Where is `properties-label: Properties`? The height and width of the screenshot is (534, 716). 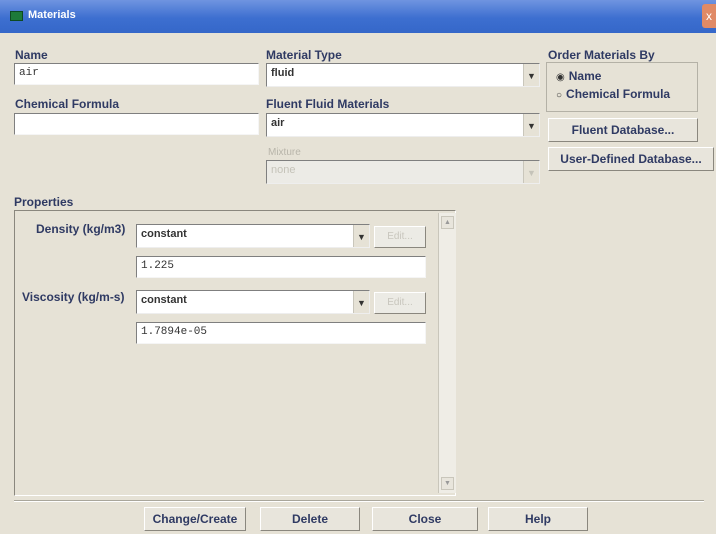
properties-label: Properties is located at coordinates (44, 202).